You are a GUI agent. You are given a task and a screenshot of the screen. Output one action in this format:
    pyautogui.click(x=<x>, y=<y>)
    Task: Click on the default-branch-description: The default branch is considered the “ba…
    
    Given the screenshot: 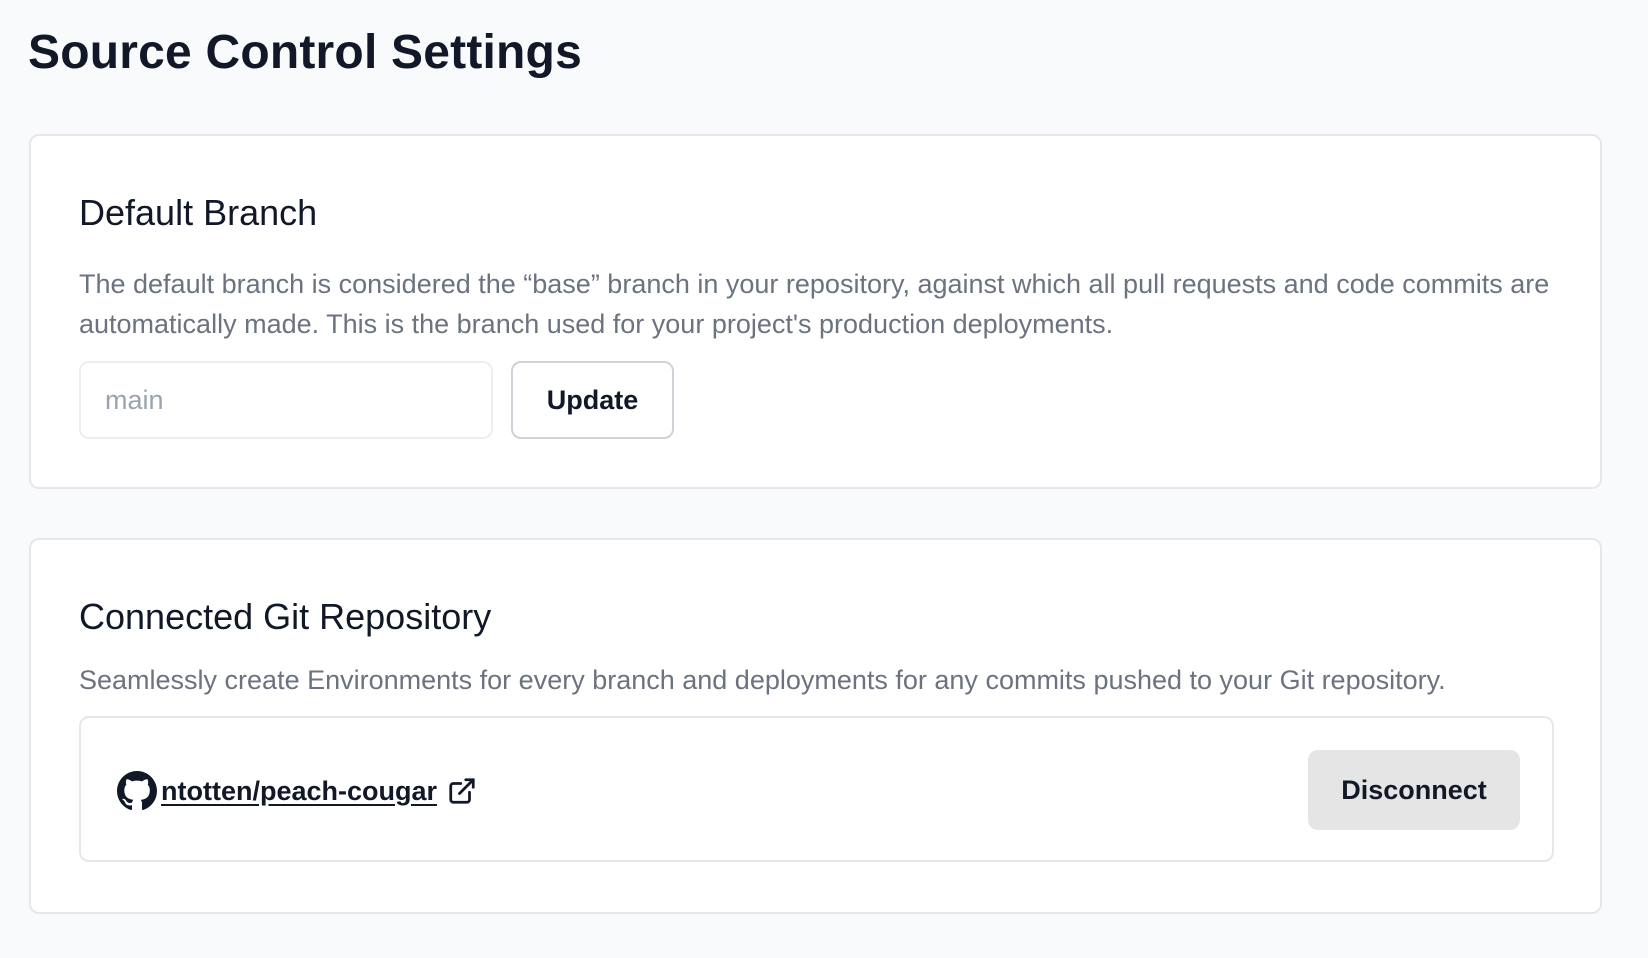 What is the action you would take?
    pyautogui.click(x=814, y=304)
    